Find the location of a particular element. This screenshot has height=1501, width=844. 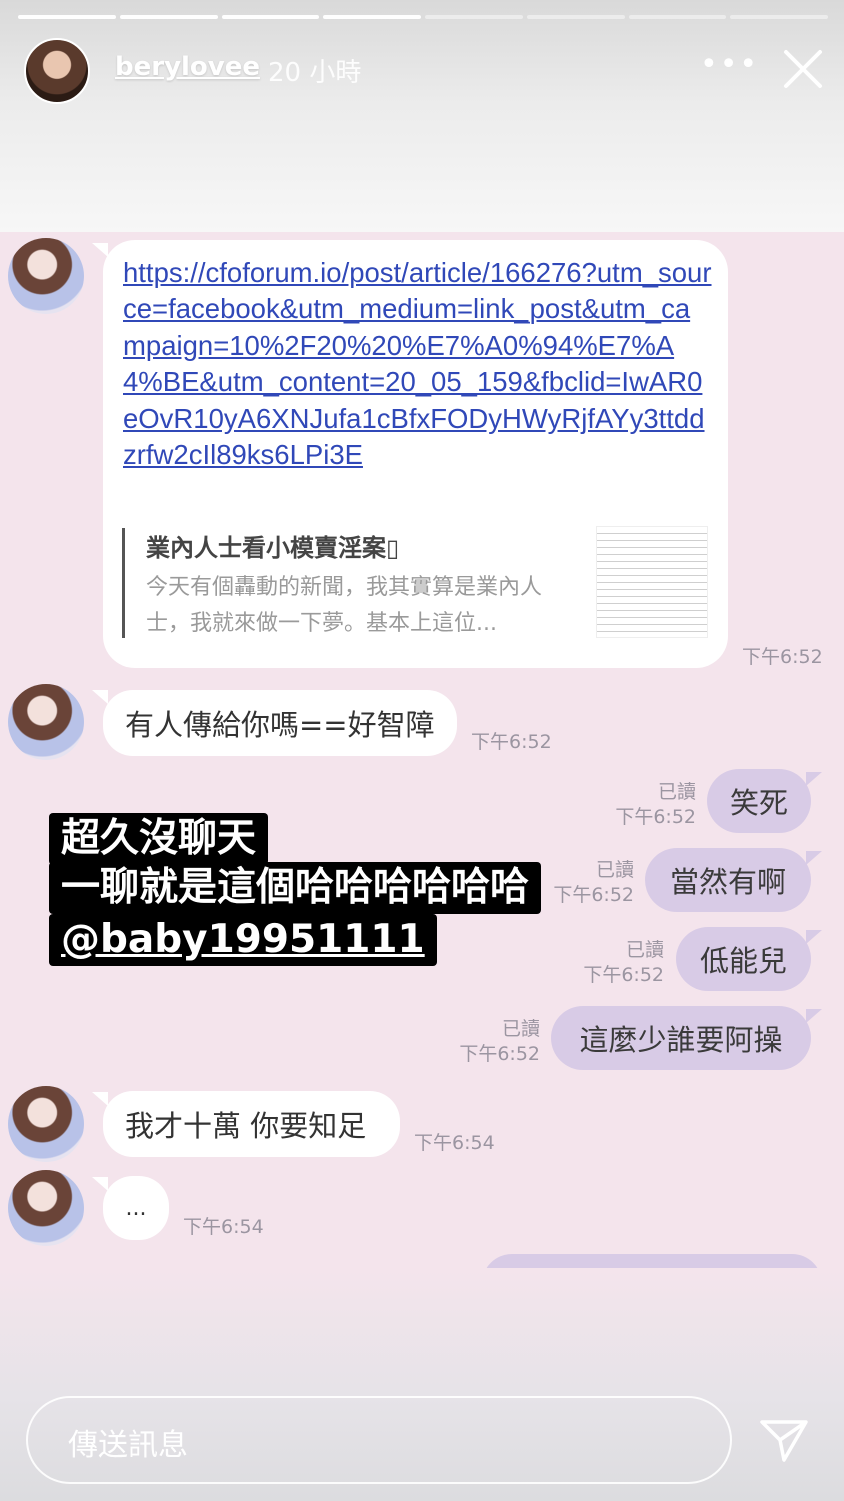

story-author-avatar is located at coordinates (57, 71).